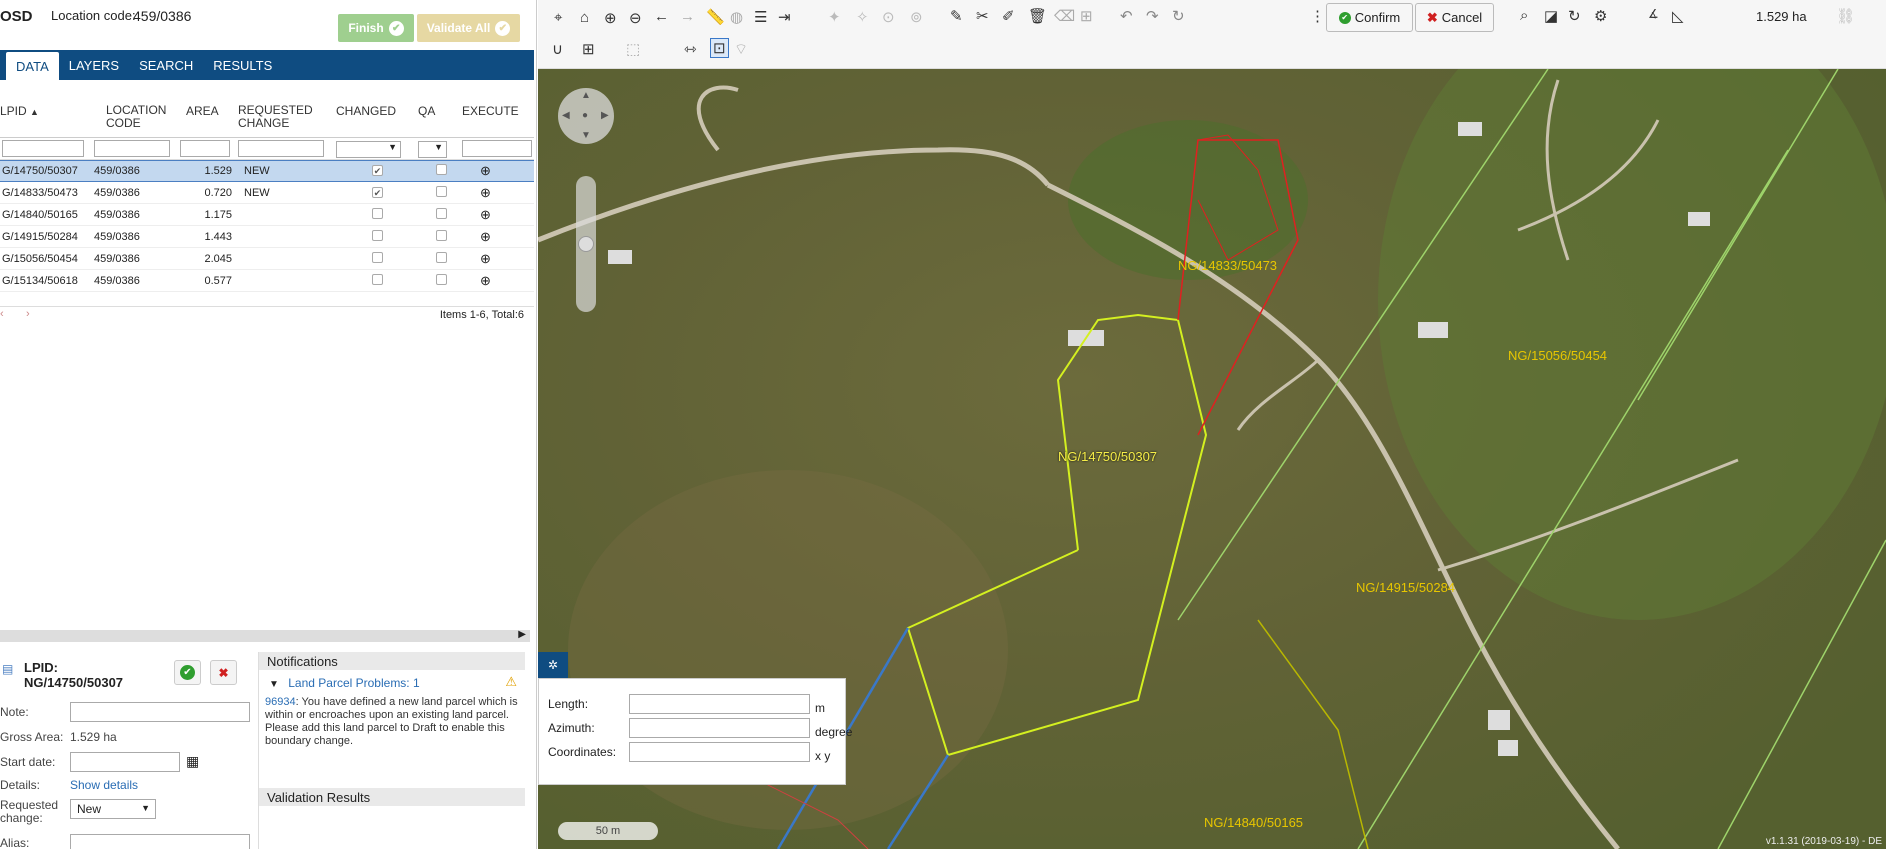  I want to click on pan-up-icon: ▲, so click(586, 95).